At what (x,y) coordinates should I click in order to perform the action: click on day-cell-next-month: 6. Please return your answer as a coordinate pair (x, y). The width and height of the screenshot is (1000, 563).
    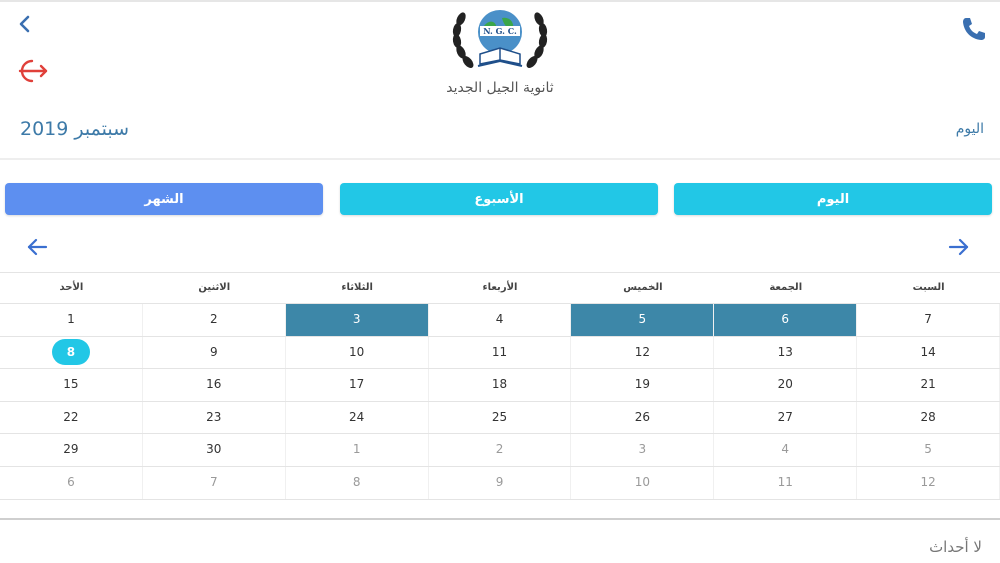
    Looking at the image, I should click on (71, 482).